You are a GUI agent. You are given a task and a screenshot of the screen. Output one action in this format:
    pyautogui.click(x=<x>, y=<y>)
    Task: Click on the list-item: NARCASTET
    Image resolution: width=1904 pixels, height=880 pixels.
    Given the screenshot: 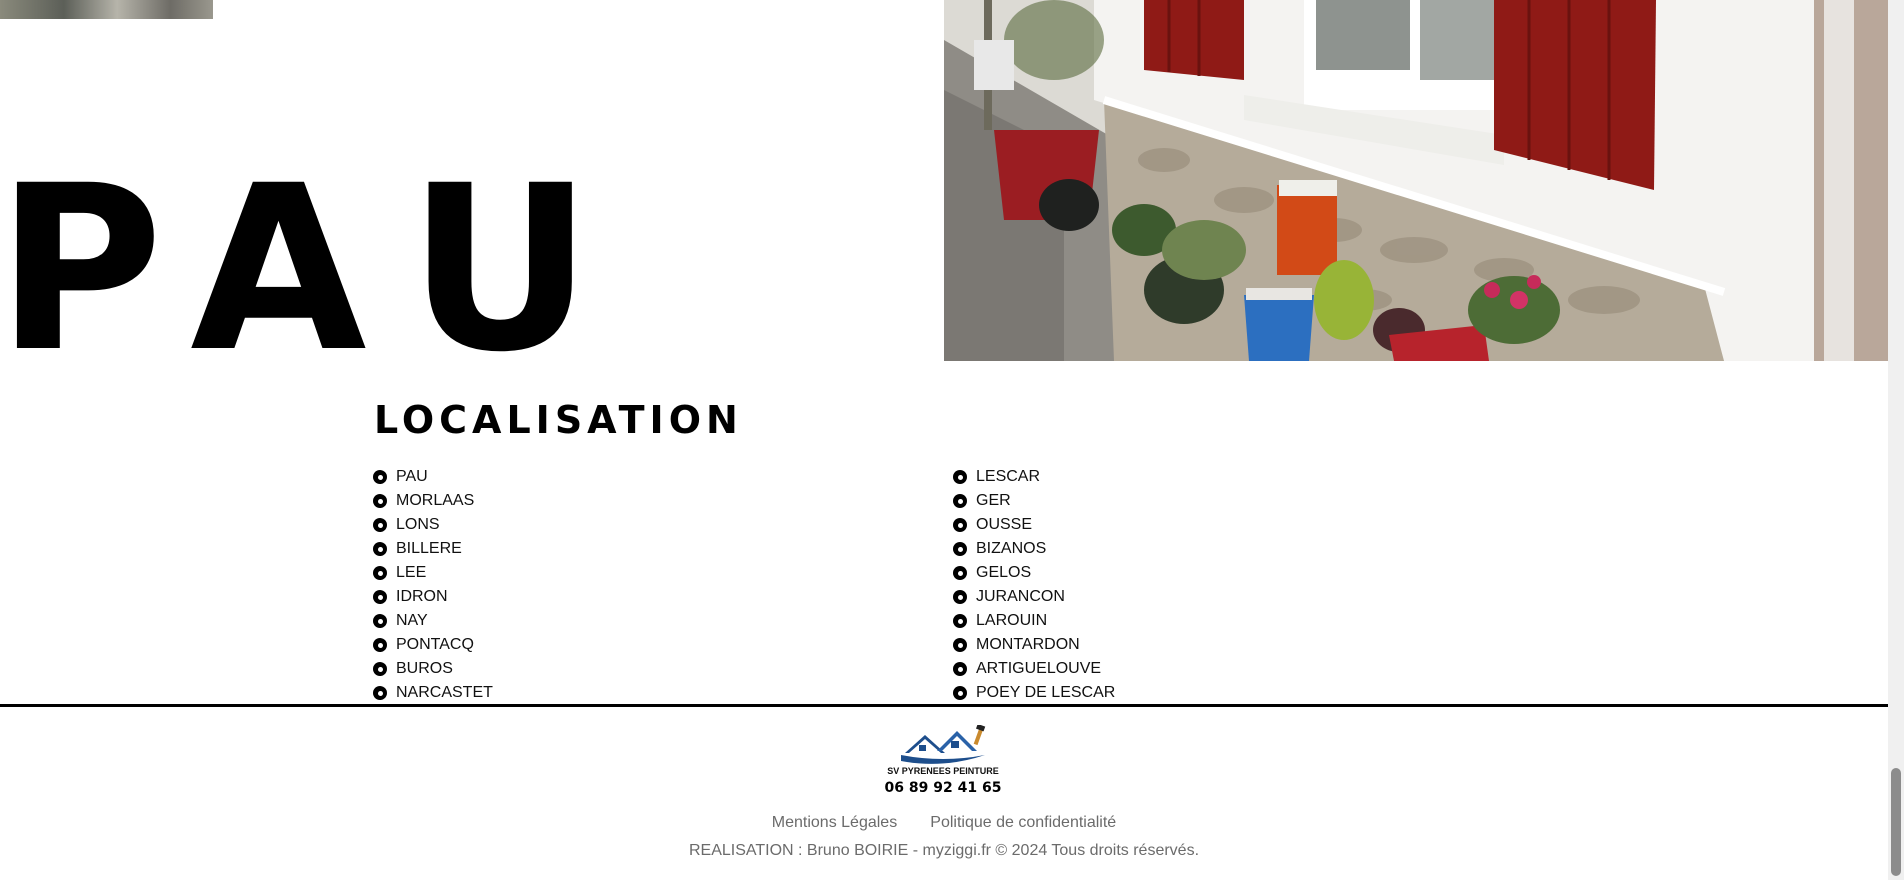 What is the action you would take?
    pyautogui.click(x=433, y=693)
    